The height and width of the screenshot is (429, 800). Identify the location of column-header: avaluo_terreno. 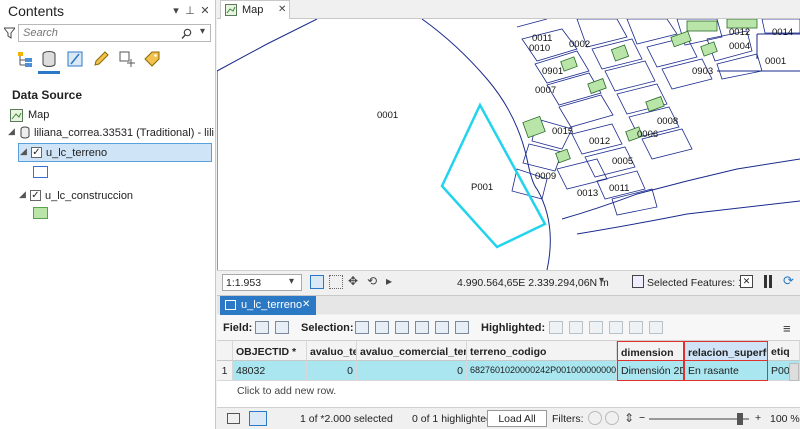
(332, 351).